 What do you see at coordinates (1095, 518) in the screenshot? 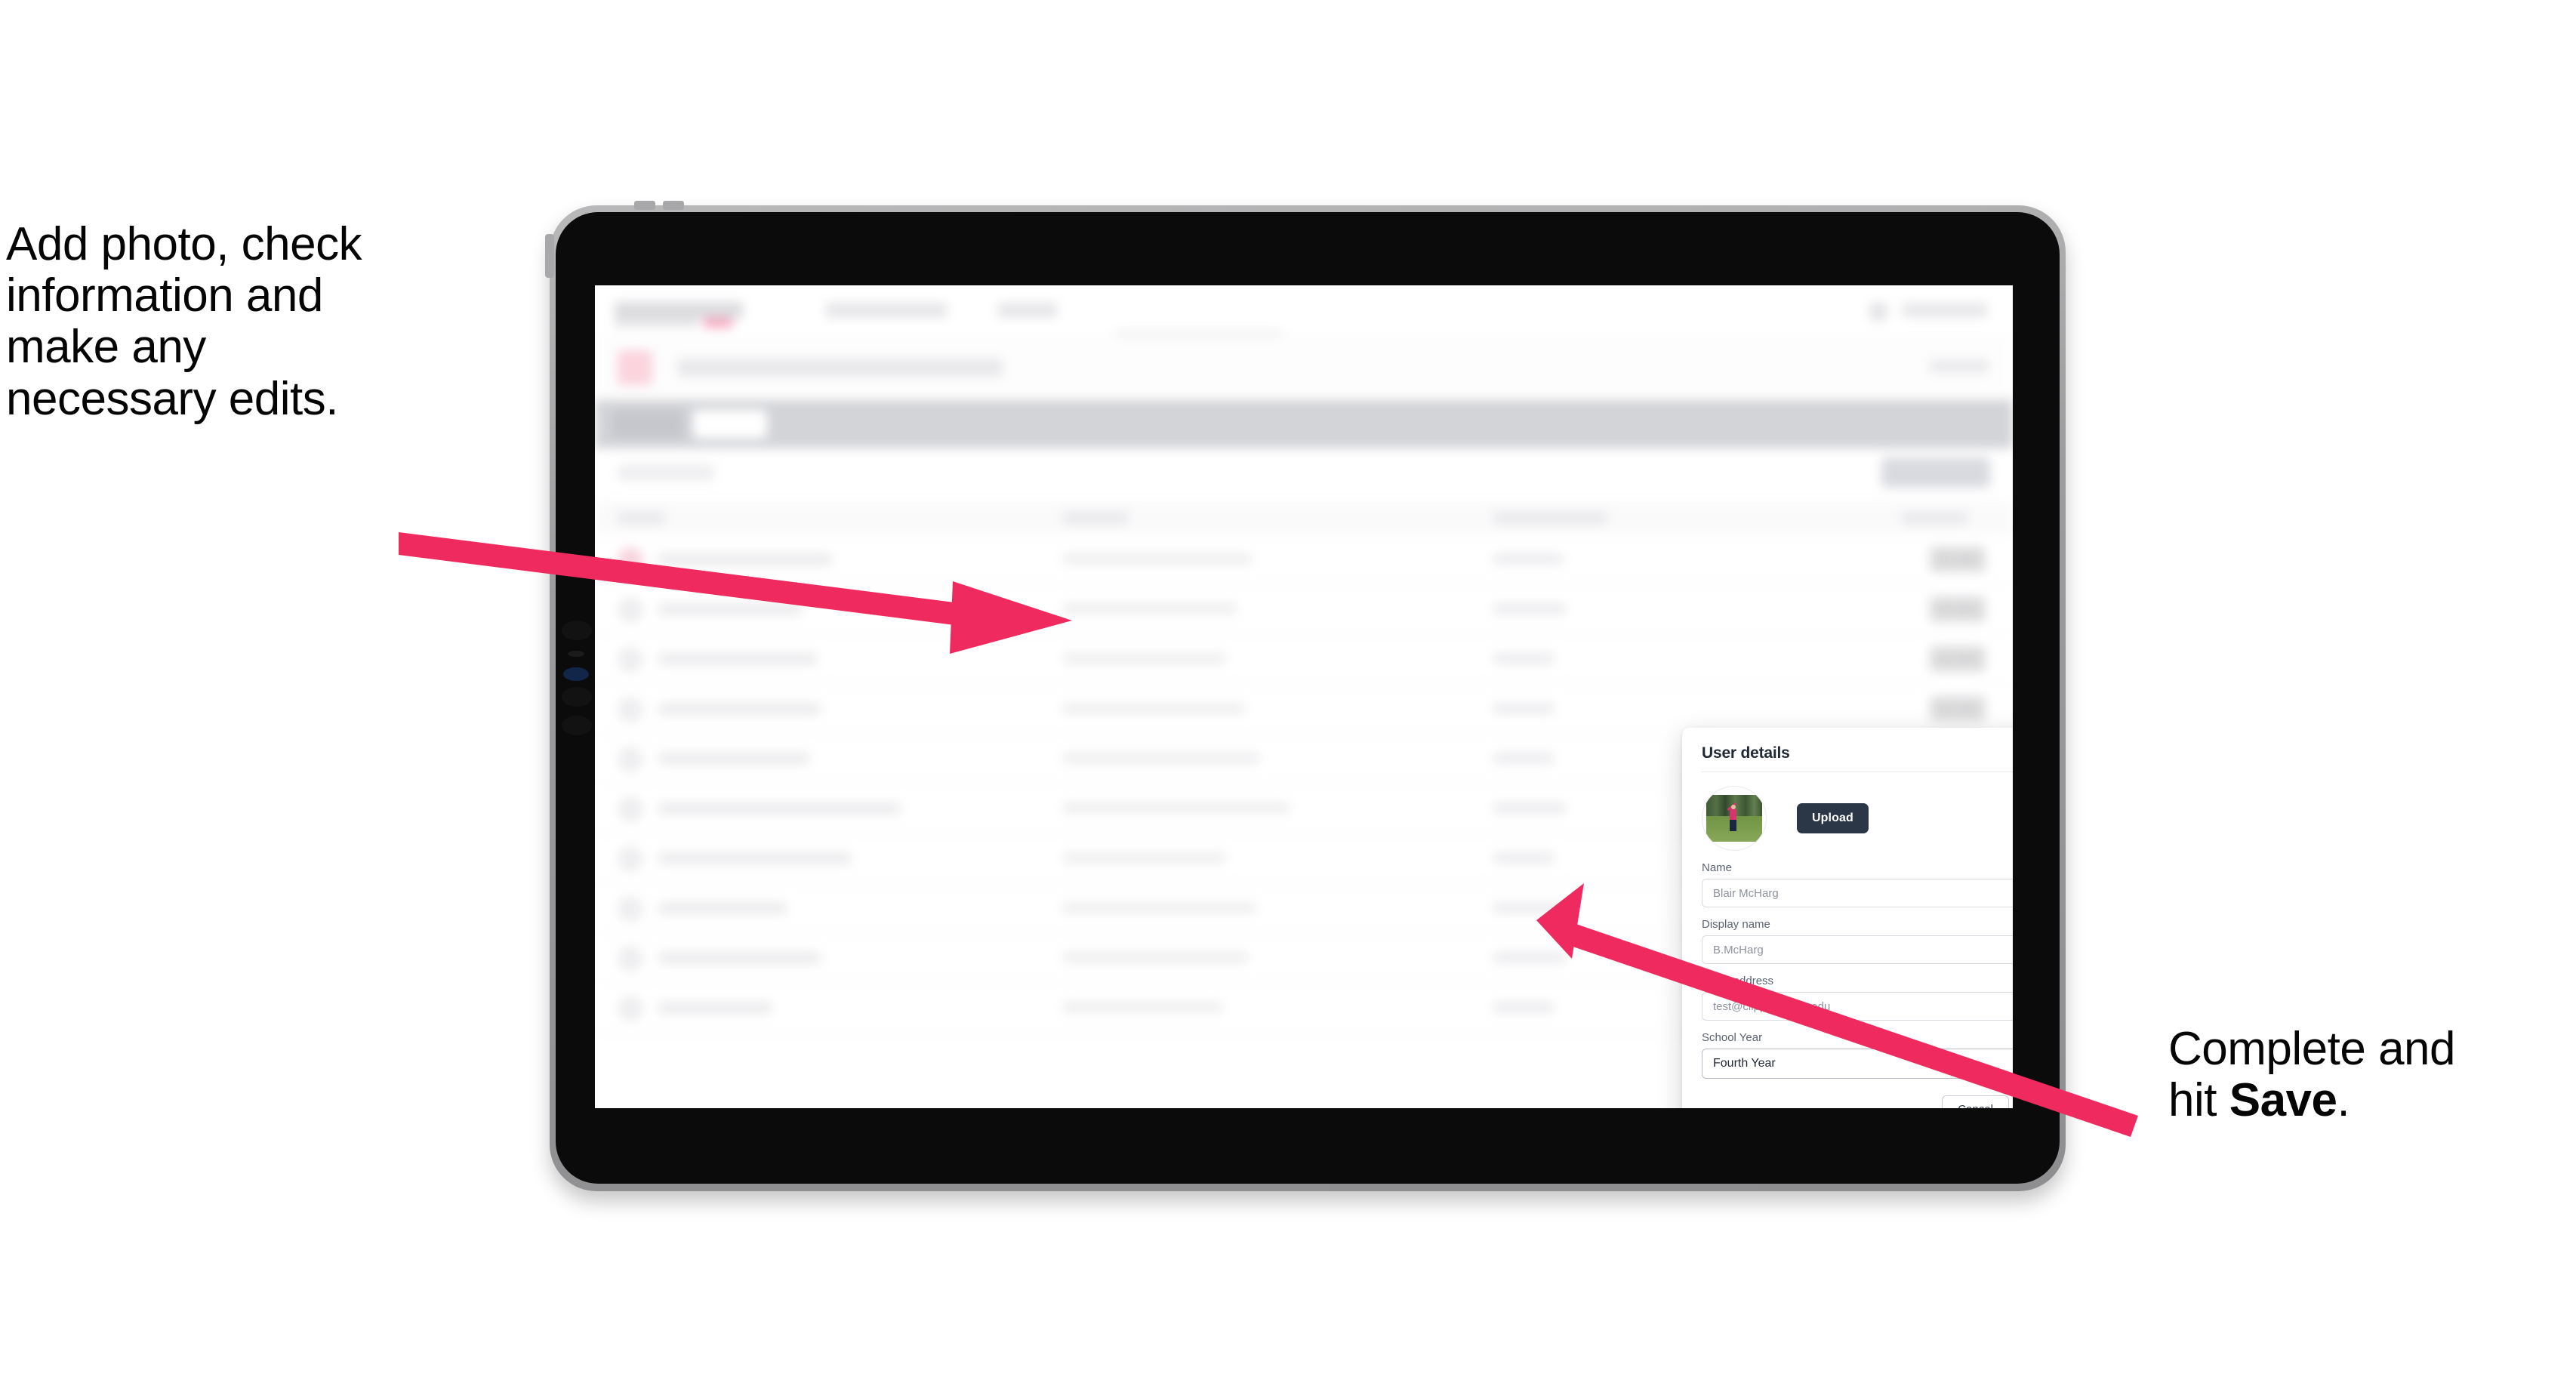
I see `column-header-email` at bounding box center [1095, 518].